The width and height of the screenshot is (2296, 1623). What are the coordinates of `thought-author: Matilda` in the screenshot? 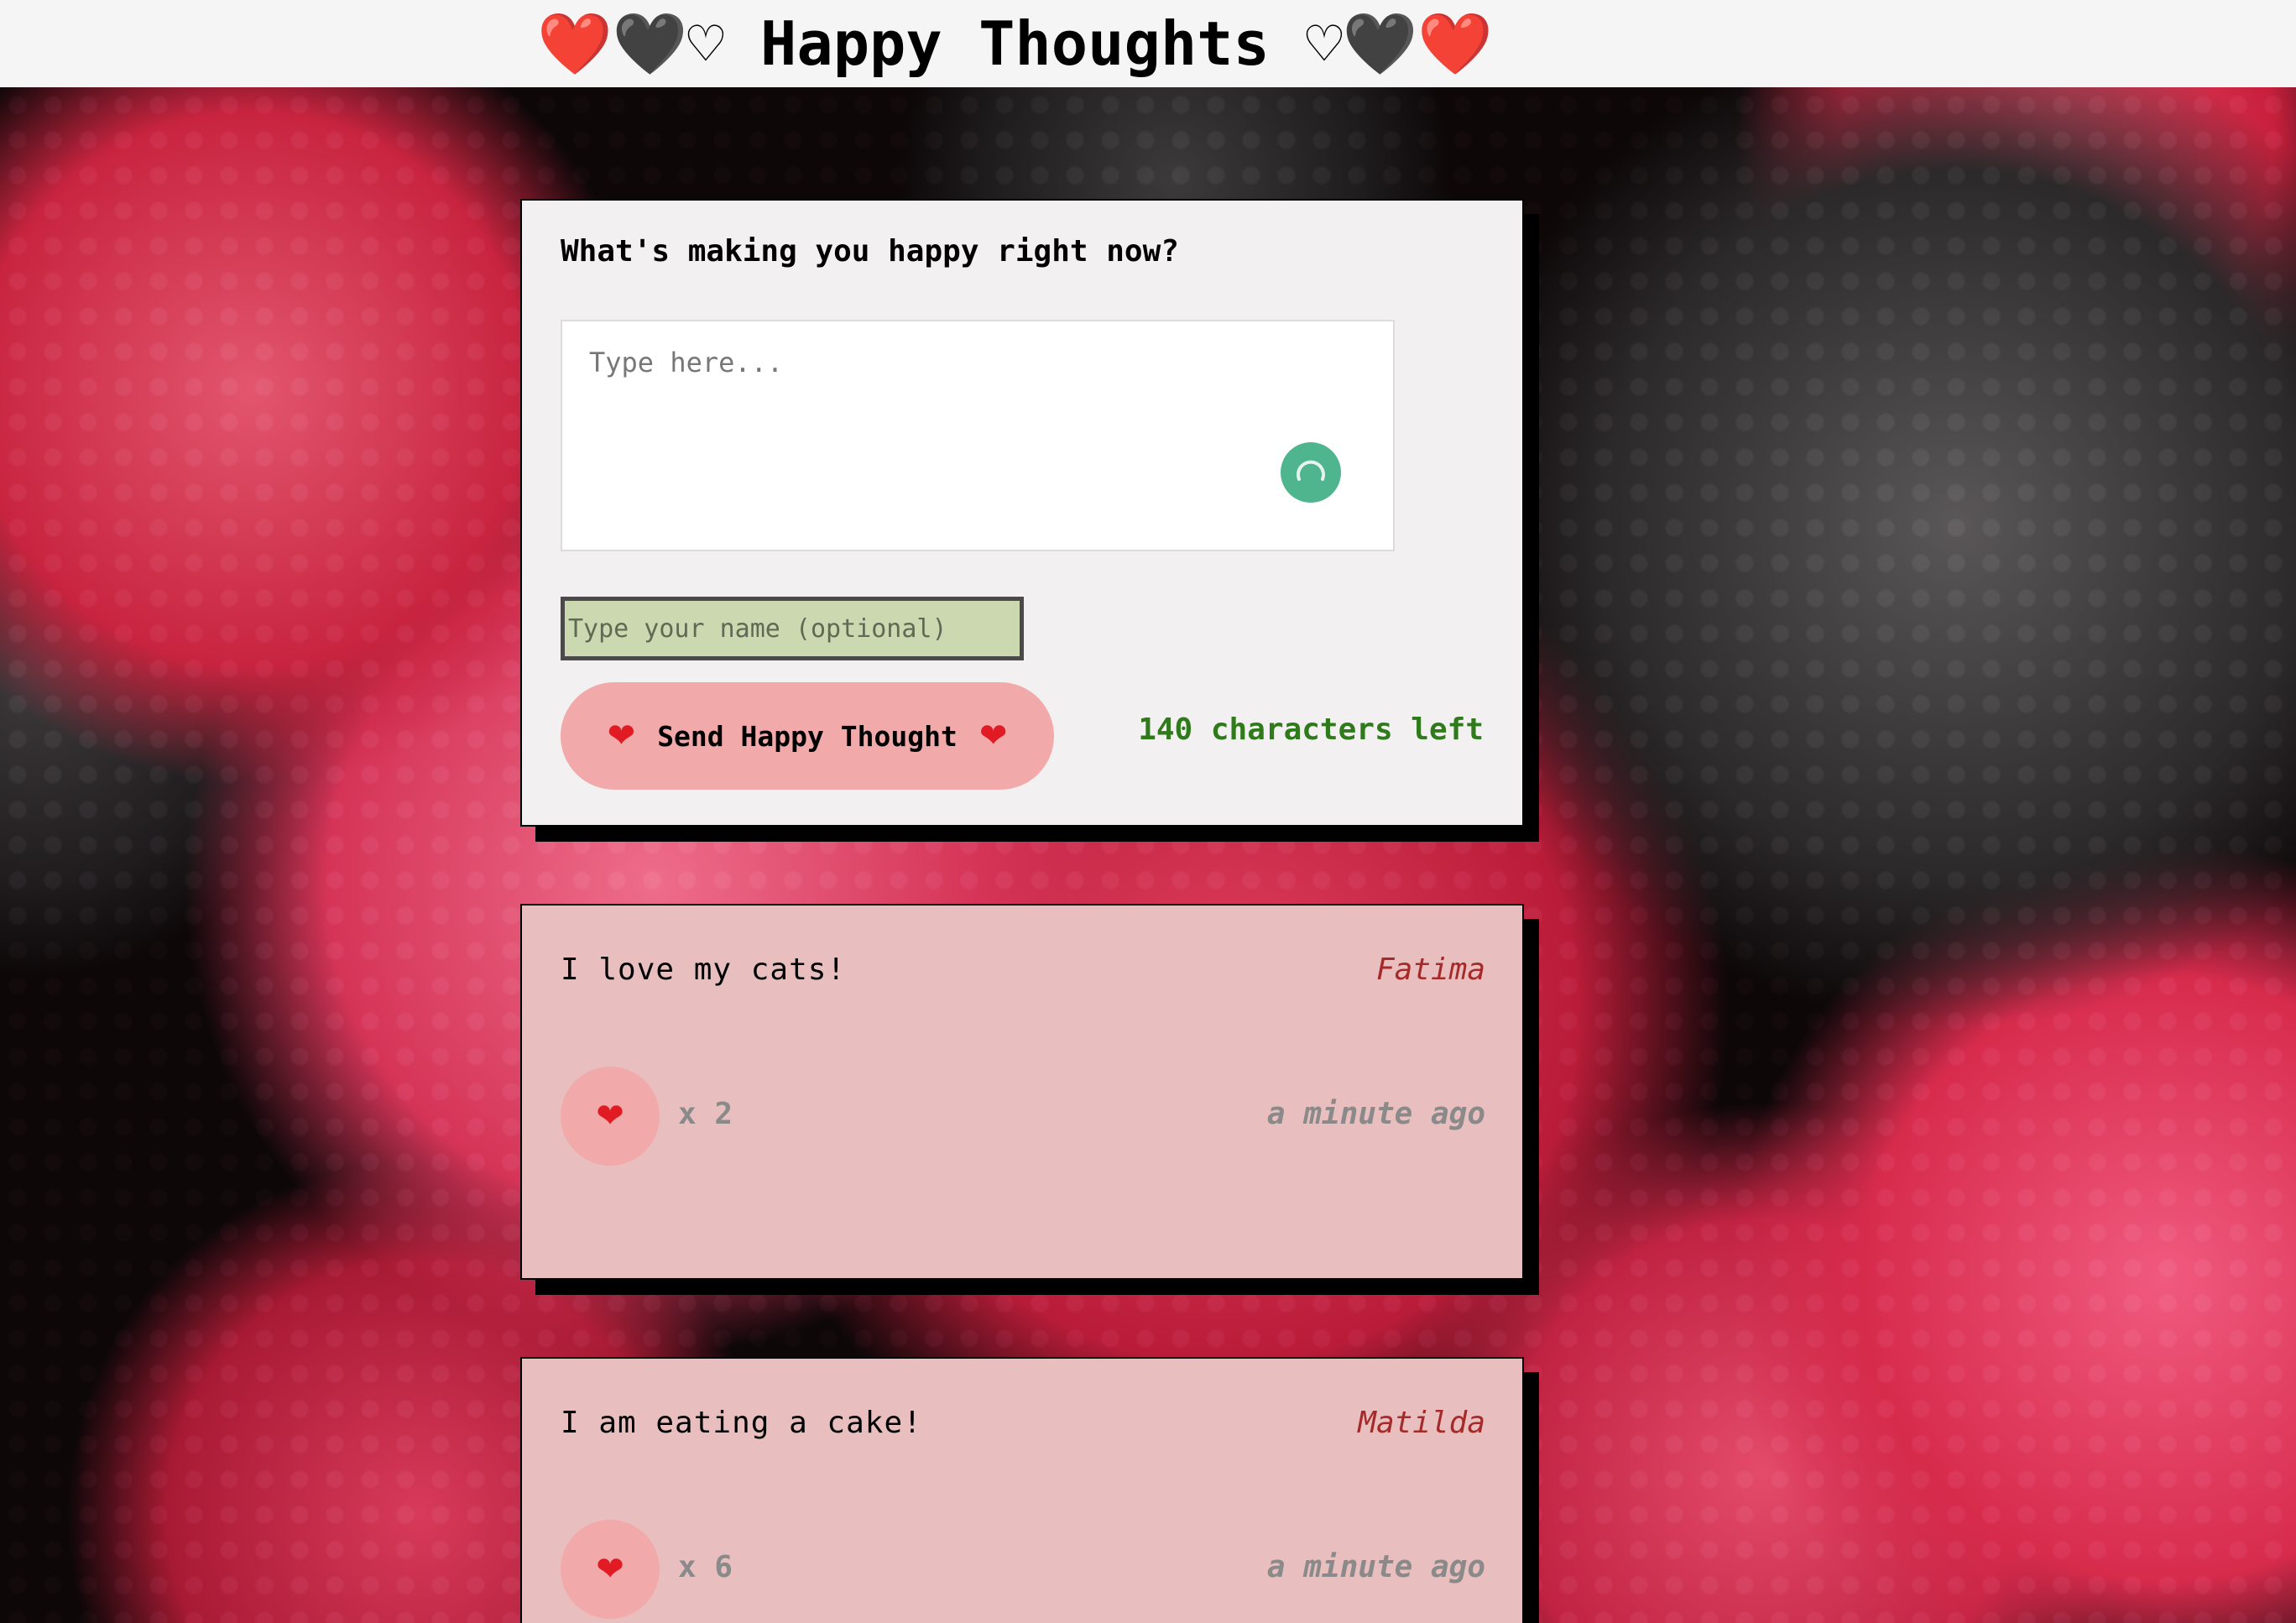 It's located at (1421, 1423).